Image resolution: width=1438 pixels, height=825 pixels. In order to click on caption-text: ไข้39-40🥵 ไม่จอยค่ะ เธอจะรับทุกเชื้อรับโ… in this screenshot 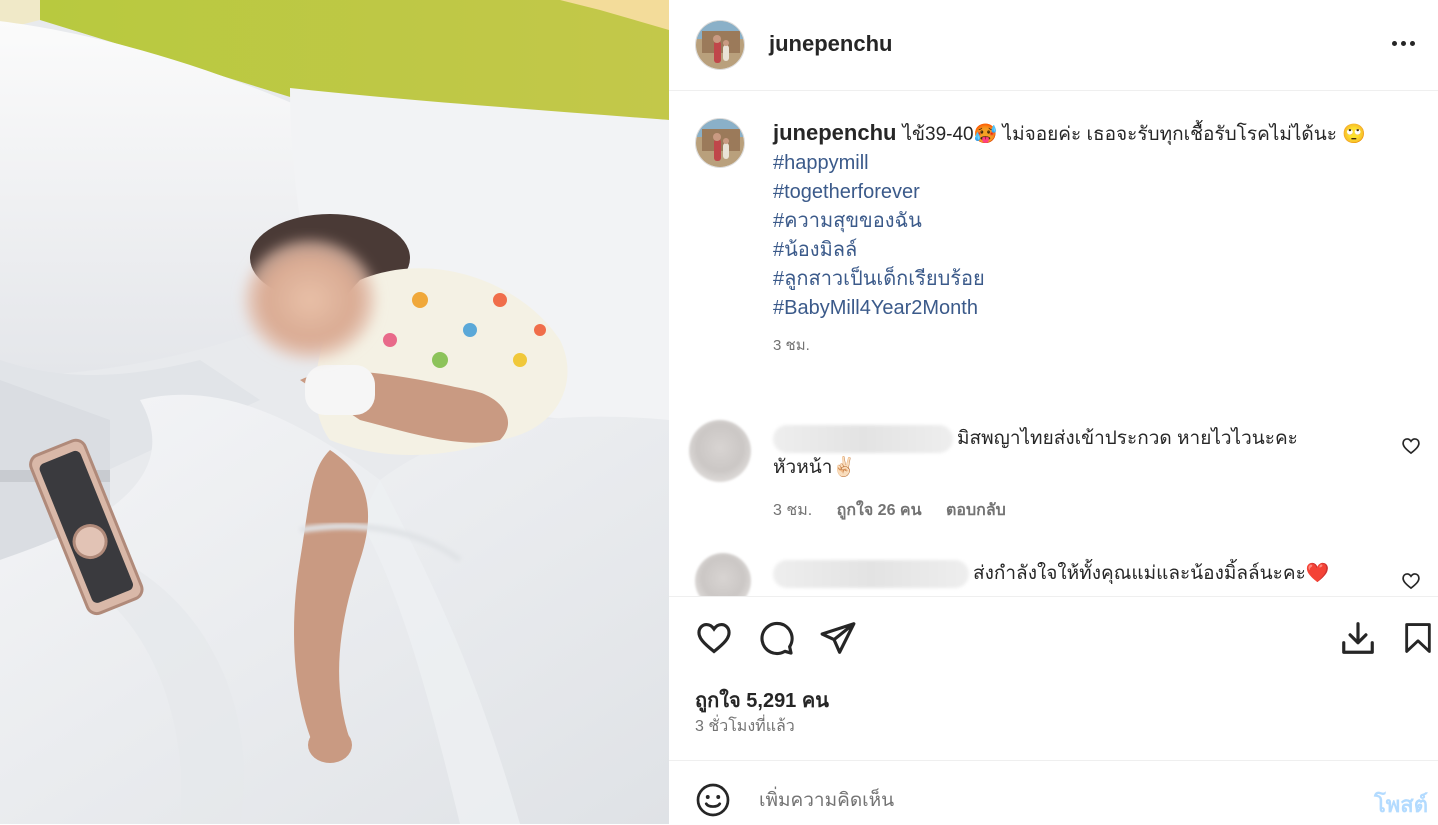, I will do `click(1134, 134)`.